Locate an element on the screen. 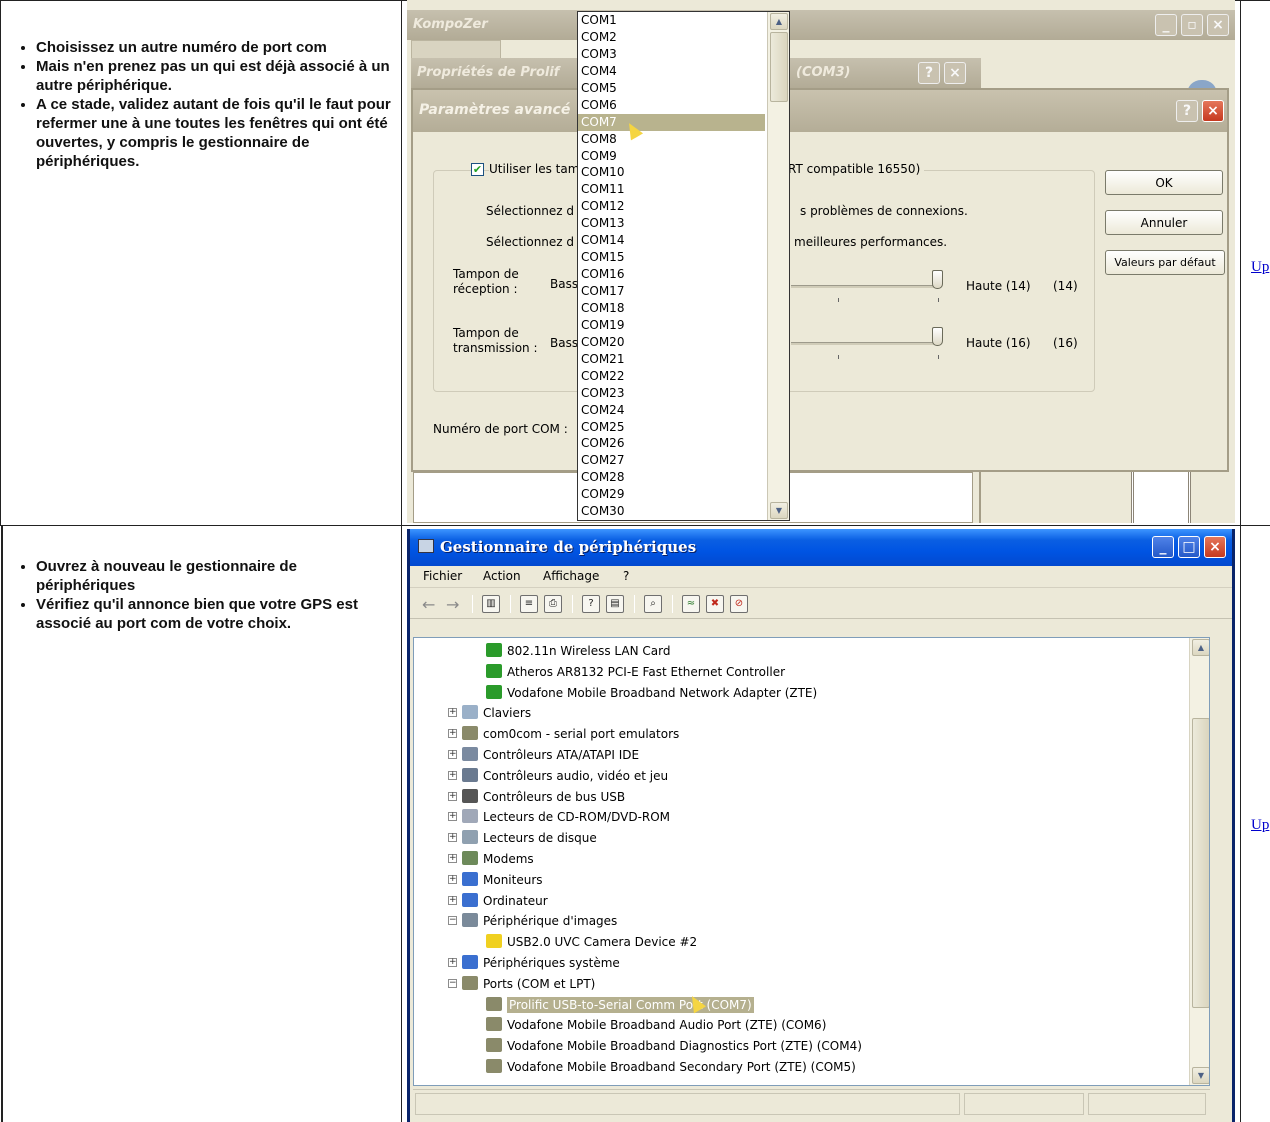 This screenshot has height=1122, width=1270. row1-up-link: Up is located at coordinates (1260, 267).